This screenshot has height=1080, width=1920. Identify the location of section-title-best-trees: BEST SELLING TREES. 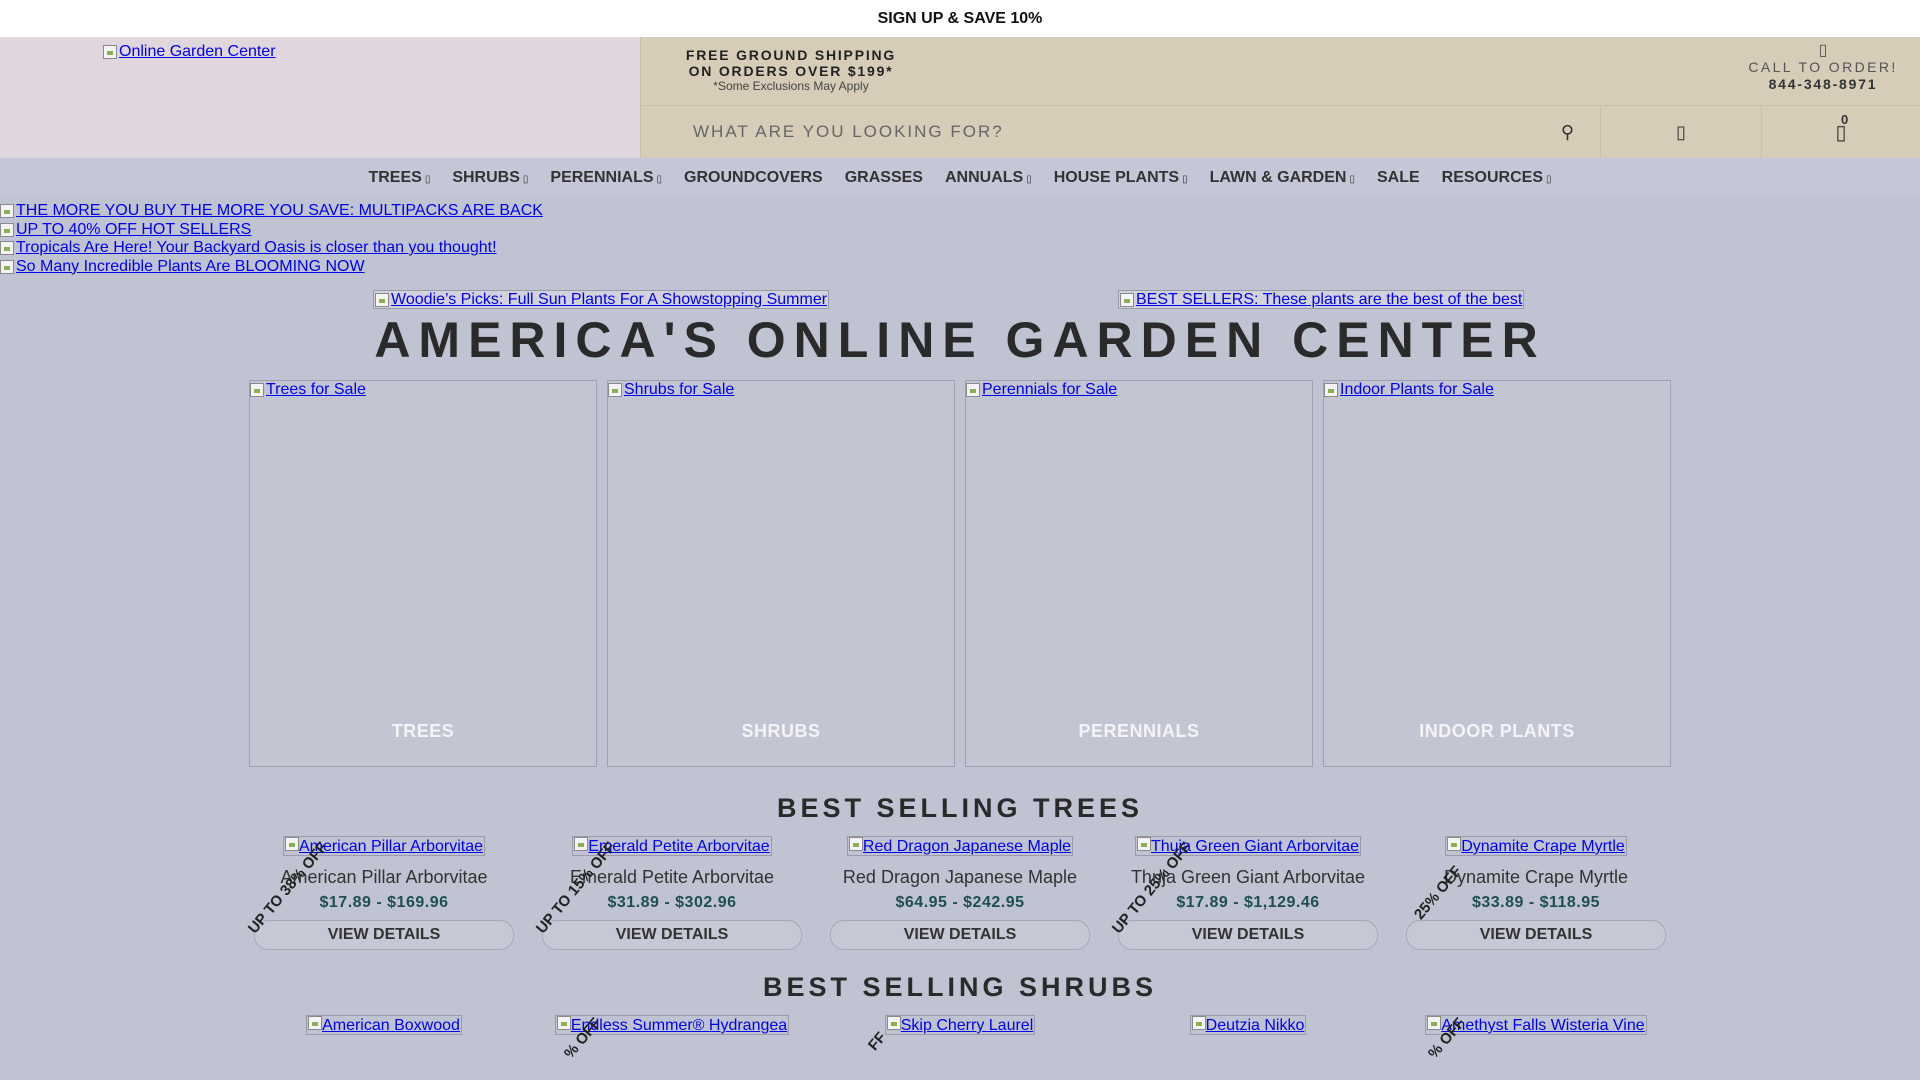
(960, 808).